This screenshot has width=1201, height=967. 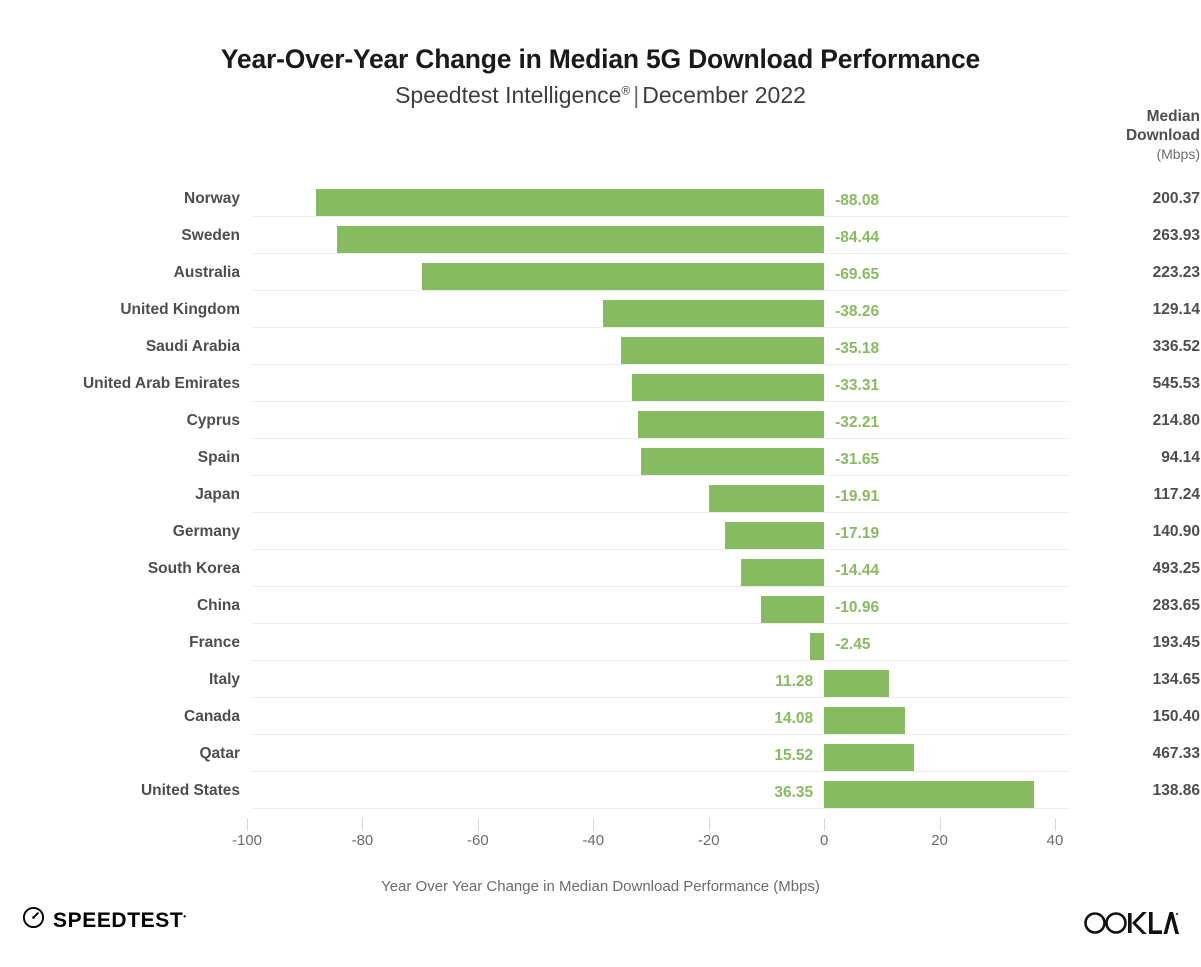 What do you see at coordinates (217, 494) in the screenshot?
I see `category-label: Japan` at bounding box center [217, 494].